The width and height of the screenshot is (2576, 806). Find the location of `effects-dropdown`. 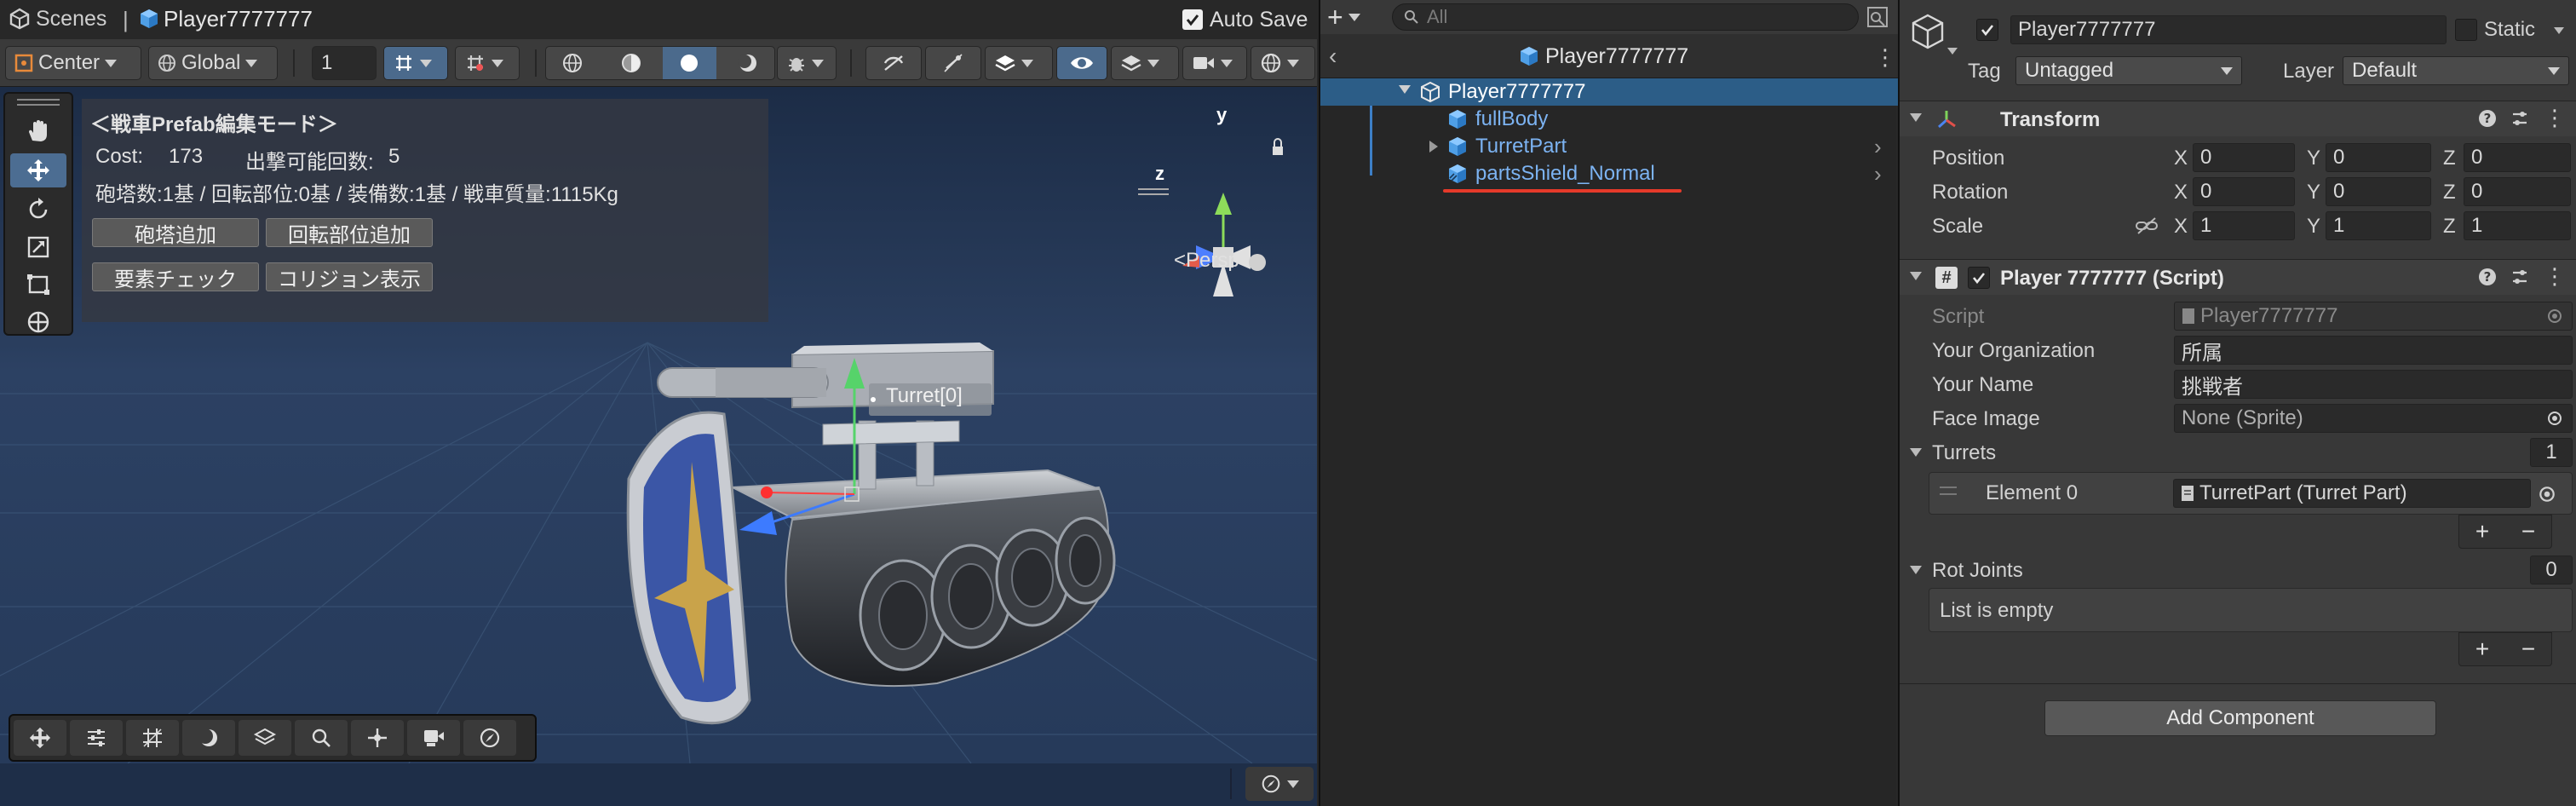

effects-dropdown is located at coordinates (1019, 63).